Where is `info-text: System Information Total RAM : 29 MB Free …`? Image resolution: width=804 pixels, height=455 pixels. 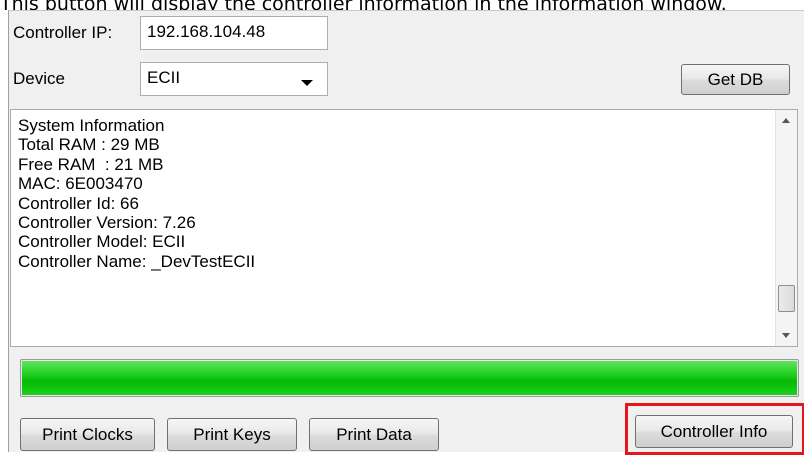 info-text: System Information Total RAM : 29 MB Free … is located at coordinates (136, 193).